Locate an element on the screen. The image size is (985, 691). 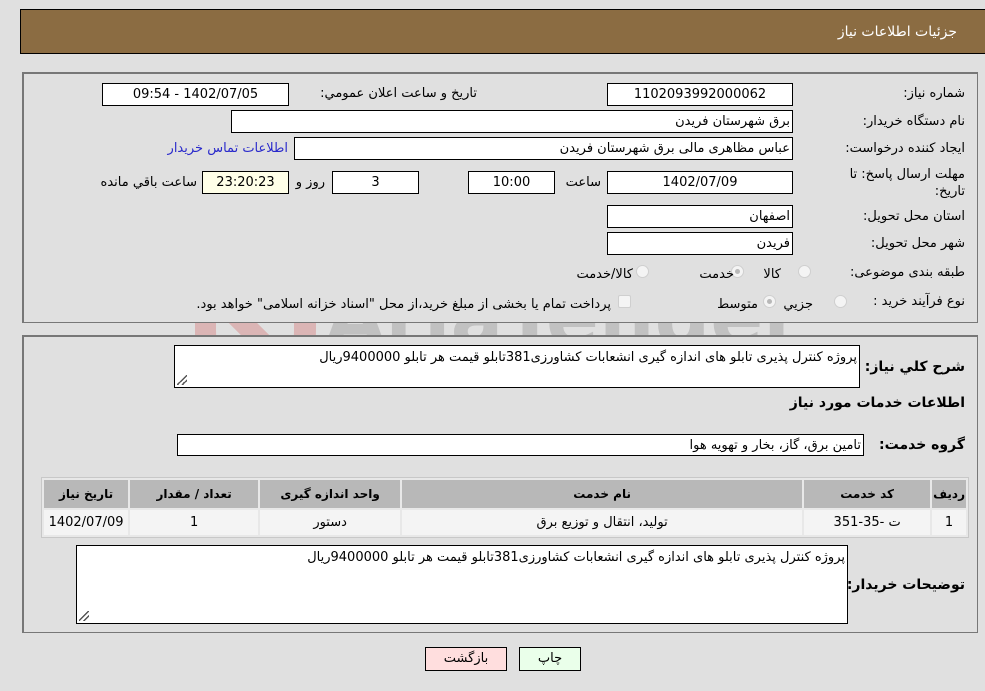
need-number-field: 1102093992000062 is located at coordinates (700, 94).